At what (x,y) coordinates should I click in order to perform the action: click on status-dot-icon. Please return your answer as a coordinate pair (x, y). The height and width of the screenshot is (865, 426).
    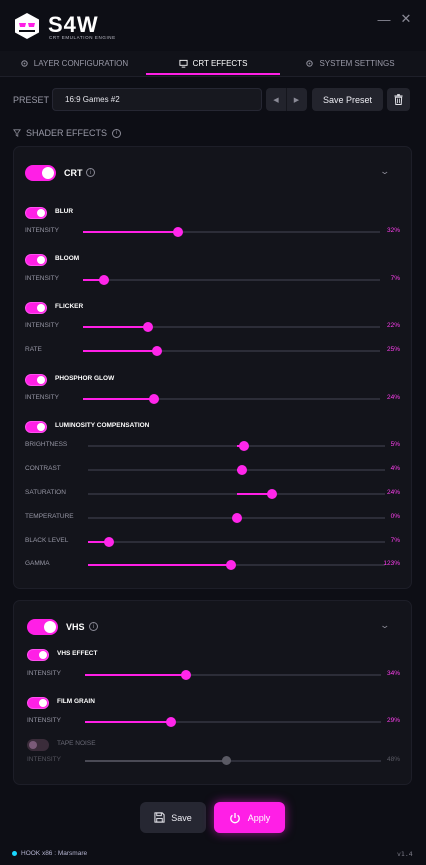
    Looking at the image, I should click on (14, 853).